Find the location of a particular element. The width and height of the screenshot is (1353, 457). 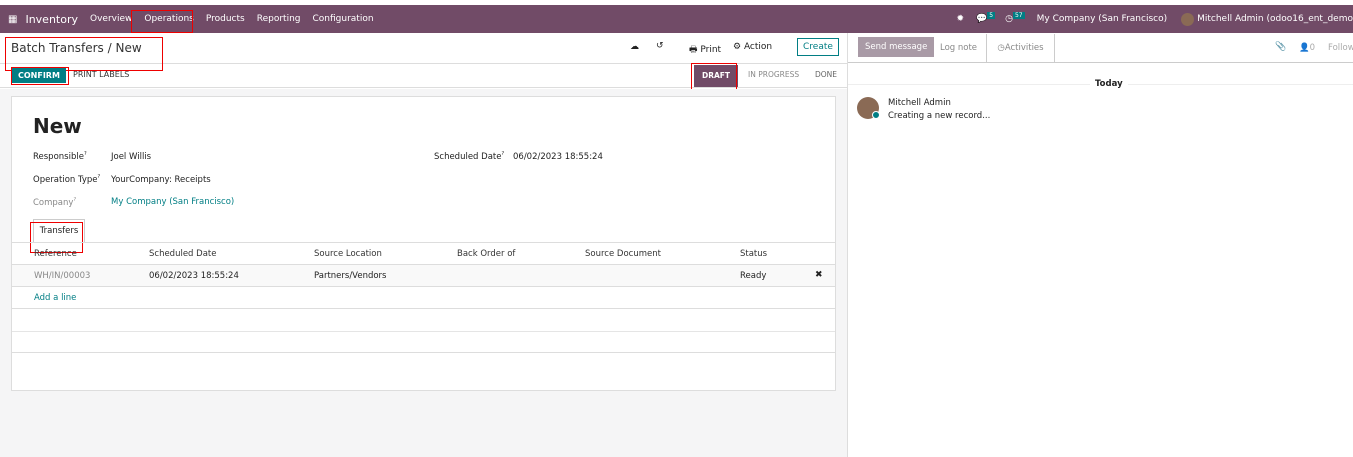

activities-label: Activities is located at coordinates (1024, 48).